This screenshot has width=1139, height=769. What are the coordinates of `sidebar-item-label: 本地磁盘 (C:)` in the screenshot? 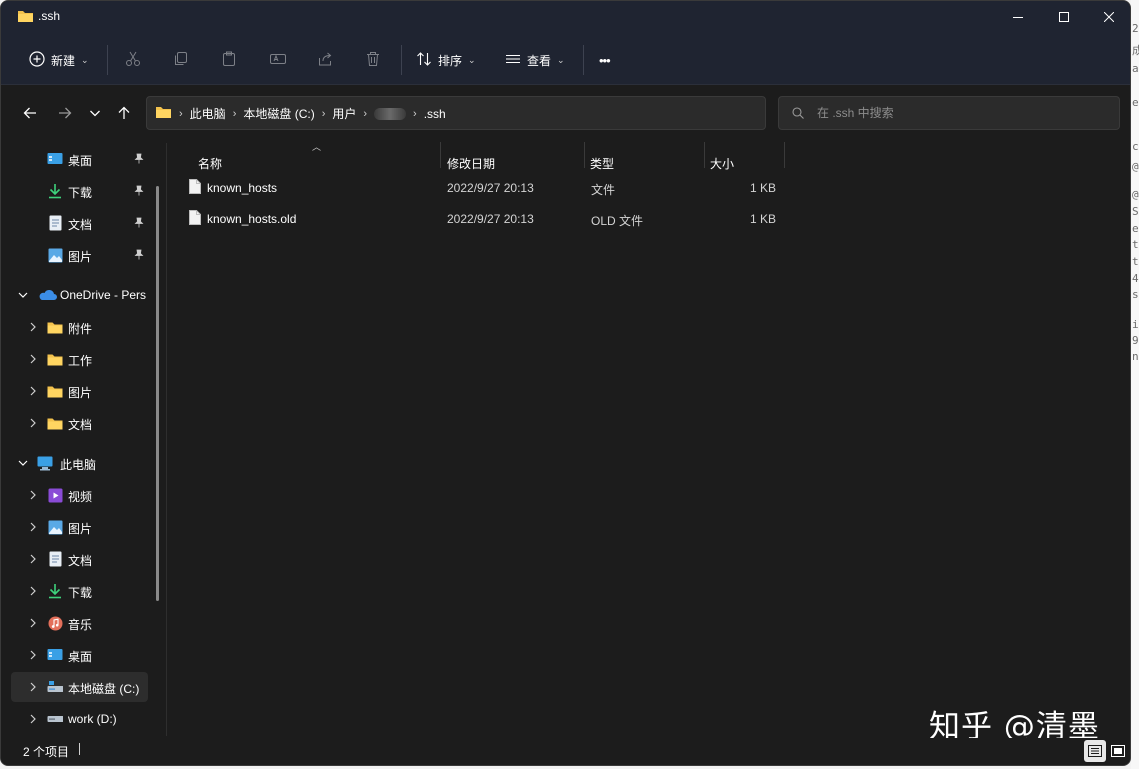 It's located at (104, 689).